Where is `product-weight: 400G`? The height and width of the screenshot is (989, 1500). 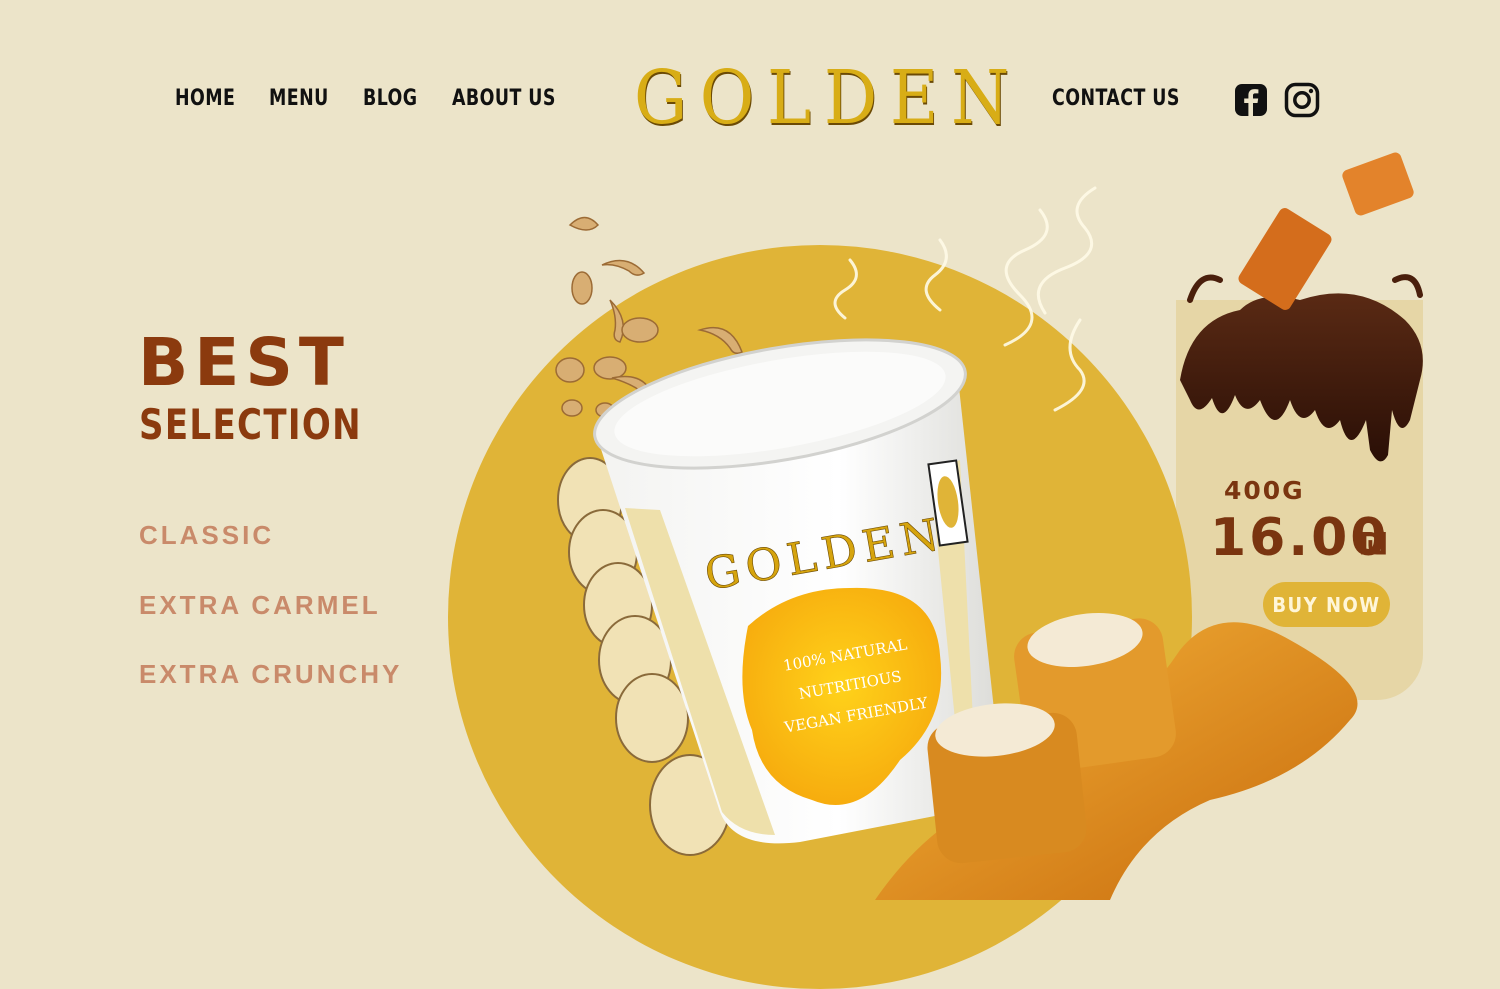 product-weight: 400G is located at coordinates (1264, 490).